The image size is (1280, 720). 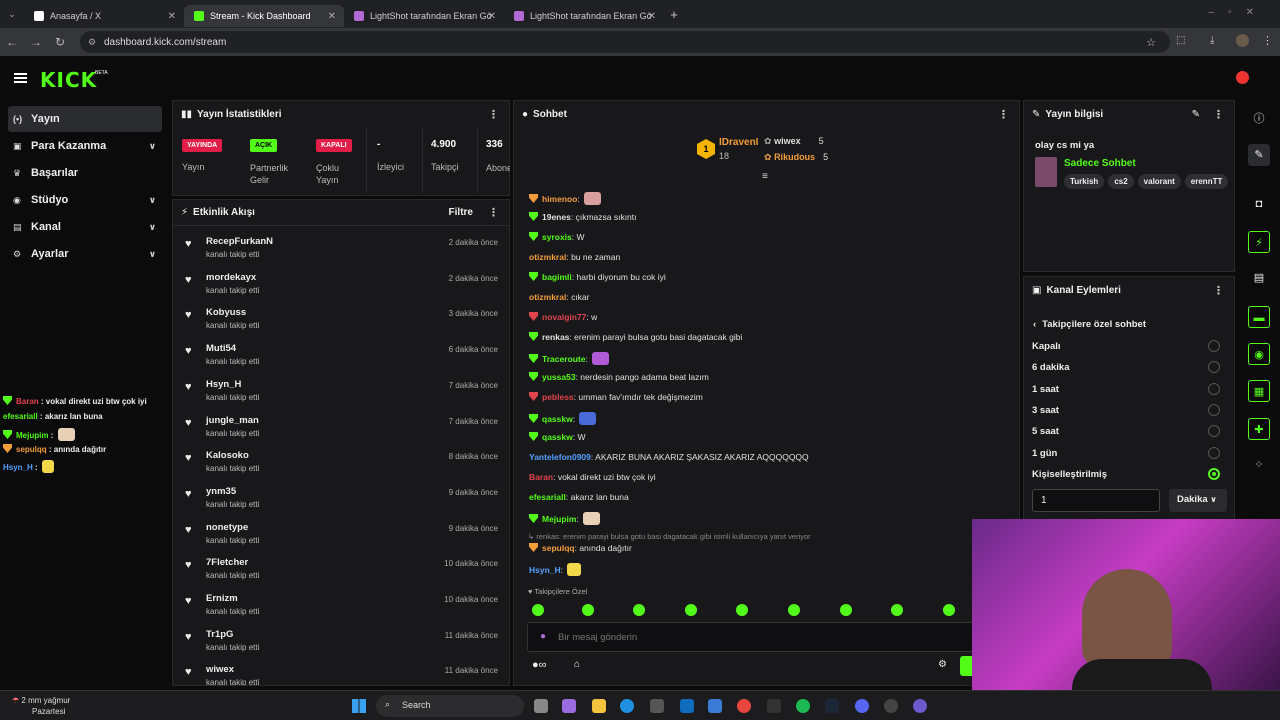 What do you see at coordinates (748, 637) in the screenshot?
I see `chat-message-input` at bounding box center [748, 637].